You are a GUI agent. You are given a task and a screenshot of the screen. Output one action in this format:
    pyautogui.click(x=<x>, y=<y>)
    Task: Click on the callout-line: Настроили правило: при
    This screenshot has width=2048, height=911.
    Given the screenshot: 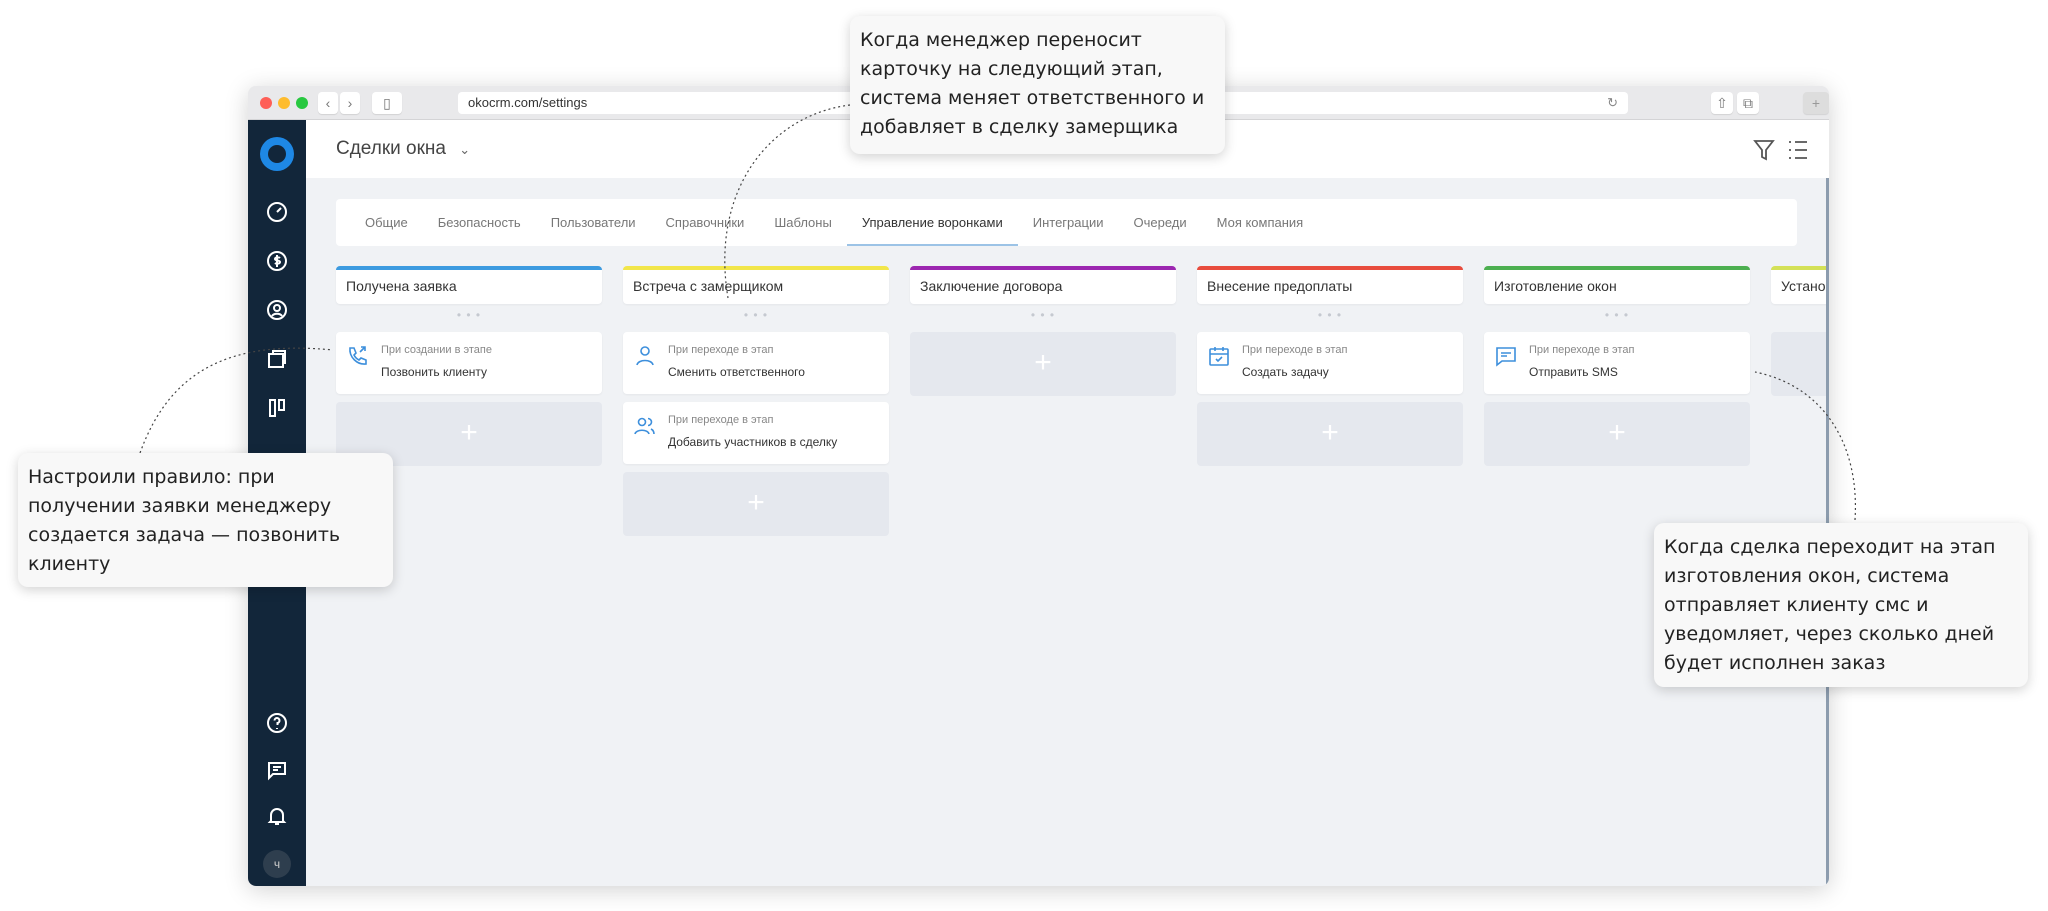 What is the action you would take?
    pyautogui.click(x=151, y=477)
    